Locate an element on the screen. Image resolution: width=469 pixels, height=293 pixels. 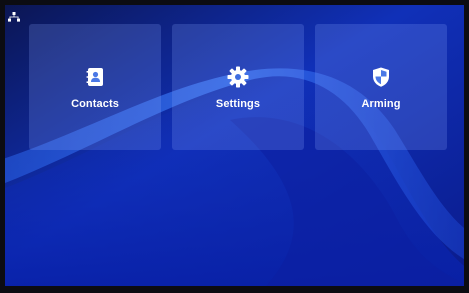
contacts-tile: Contacts is located at coordinates (95, 87).